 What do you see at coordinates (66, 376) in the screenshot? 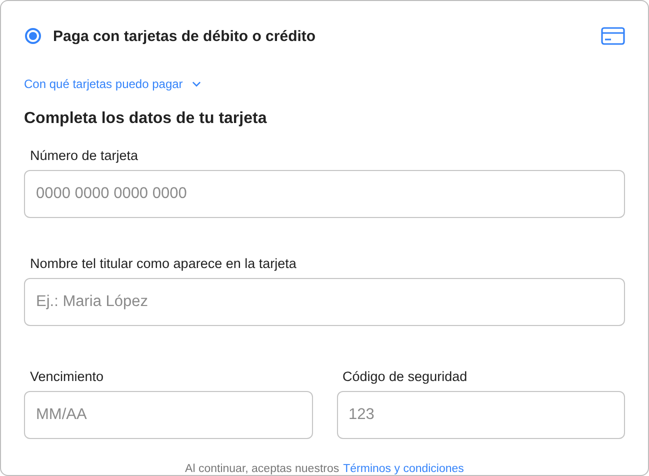
I see `field-label: Vencimiento` at bounding box center [66, 376].